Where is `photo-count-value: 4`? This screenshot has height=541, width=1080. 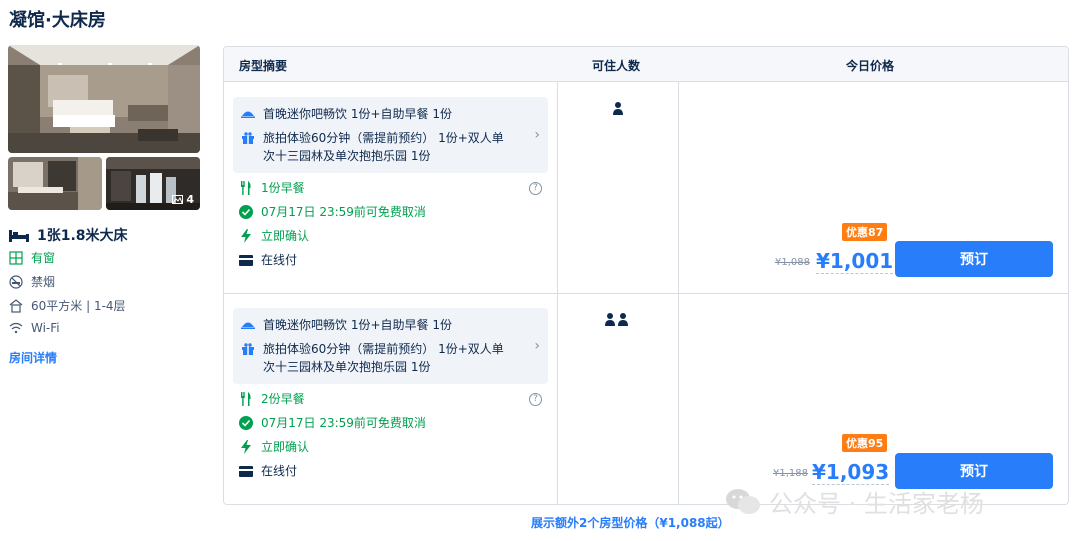
photo-count-value: 4 is located at coordinates (190, 199).